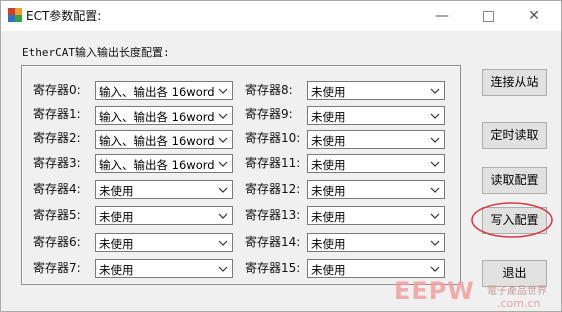 The height and width of the screenshot is (312, 562). I want to click on timed-read-button: 定时读取, so click(514, 135).